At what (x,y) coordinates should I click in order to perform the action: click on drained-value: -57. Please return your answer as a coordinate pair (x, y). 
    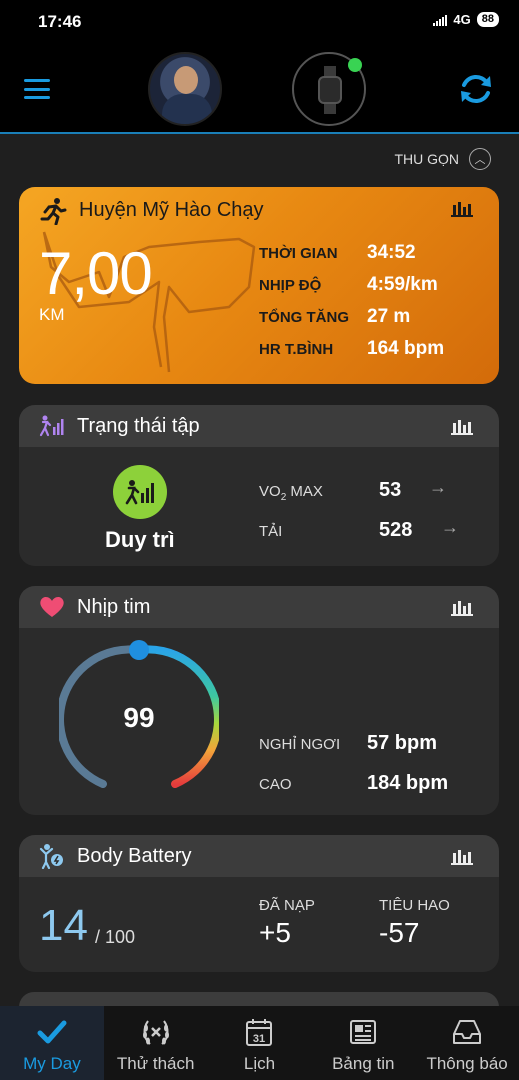
    Looking at the image, I should click on (399, 932).